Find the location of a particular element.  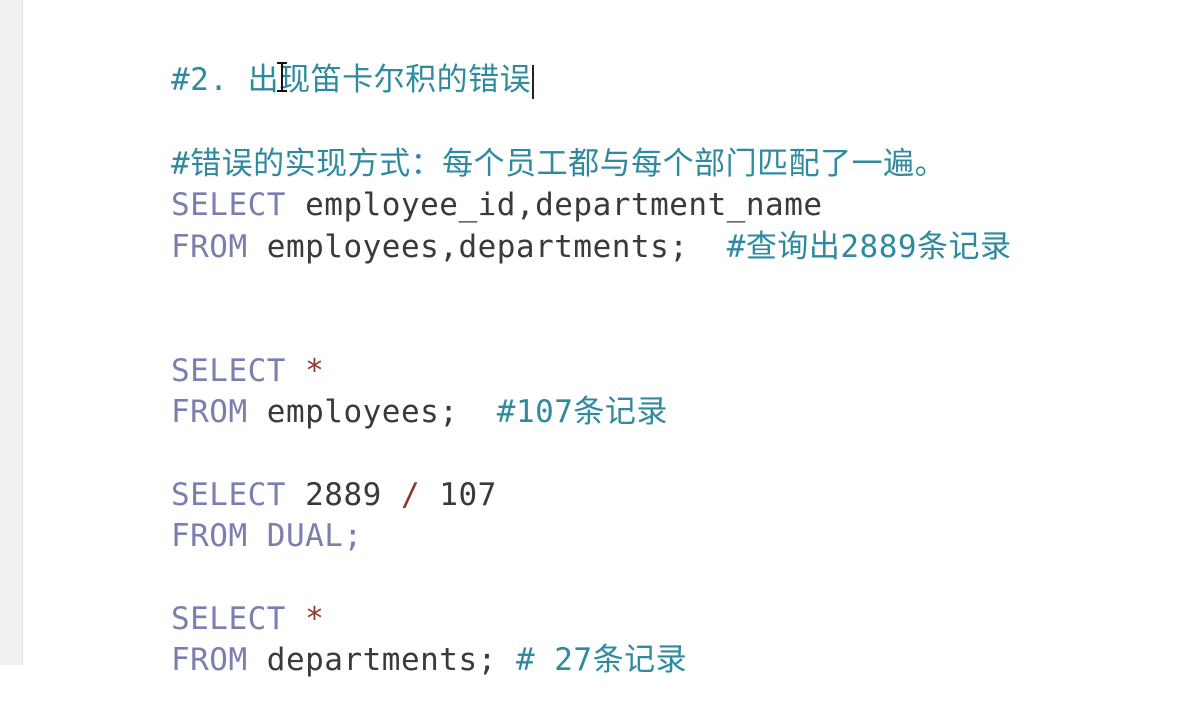

code-line-q1-from: FROM employees,departments; #查询出2889条记录 is located at coordinates (534, 226).